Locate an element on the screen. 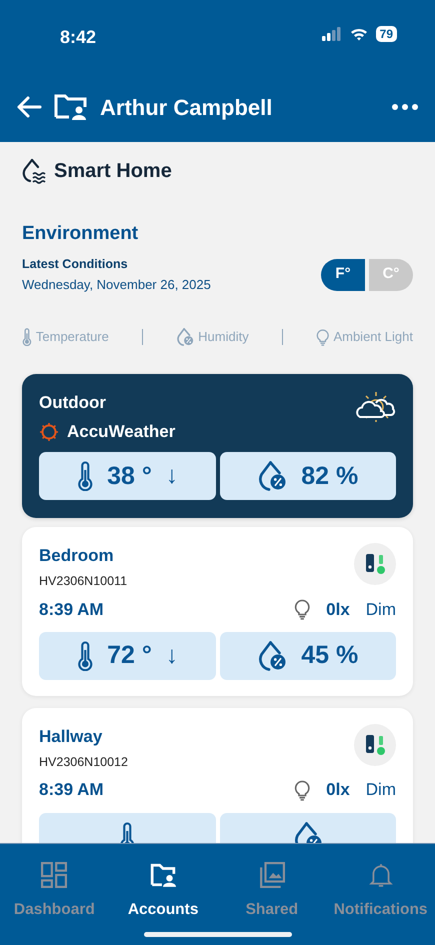 The width and height of the screenshot is (435, 945). status-time: 8:42 is located at coordinates (78, 37).